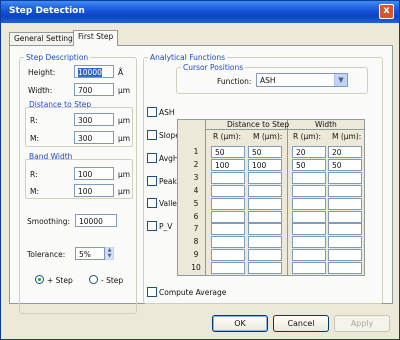 This screenshot has width=400, height=340. What do you see at coordinates (34, 191) in the screenshot?
I see `band-m-label: M:` at bounding box center [34, 191].